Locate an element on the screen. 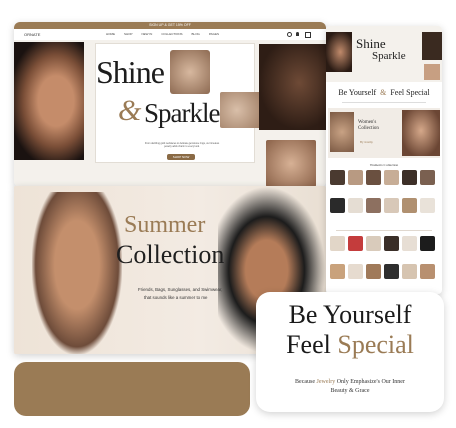  nav-item-pages: PAGES is located at coordinates (214, 34).